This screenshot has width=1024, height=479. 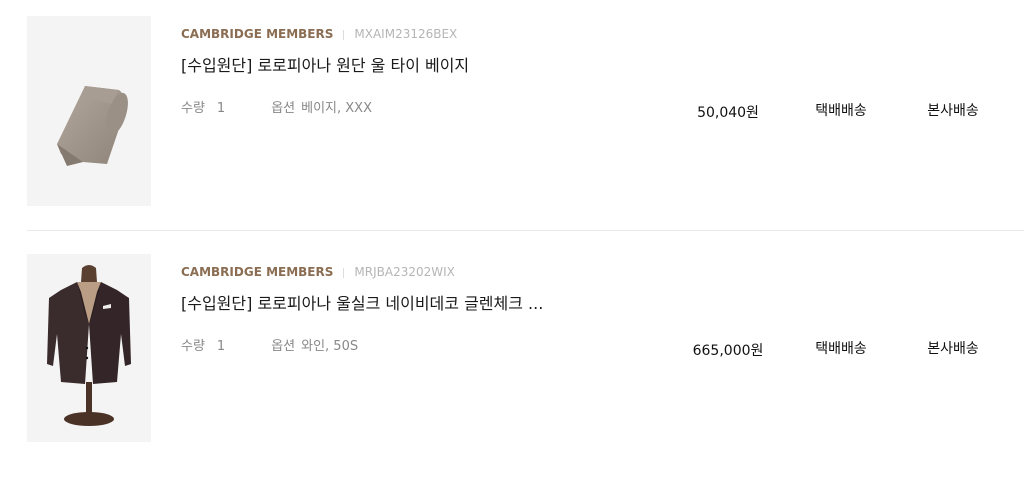 I want to click on beige-tie-image, so click(x=92, y=126).